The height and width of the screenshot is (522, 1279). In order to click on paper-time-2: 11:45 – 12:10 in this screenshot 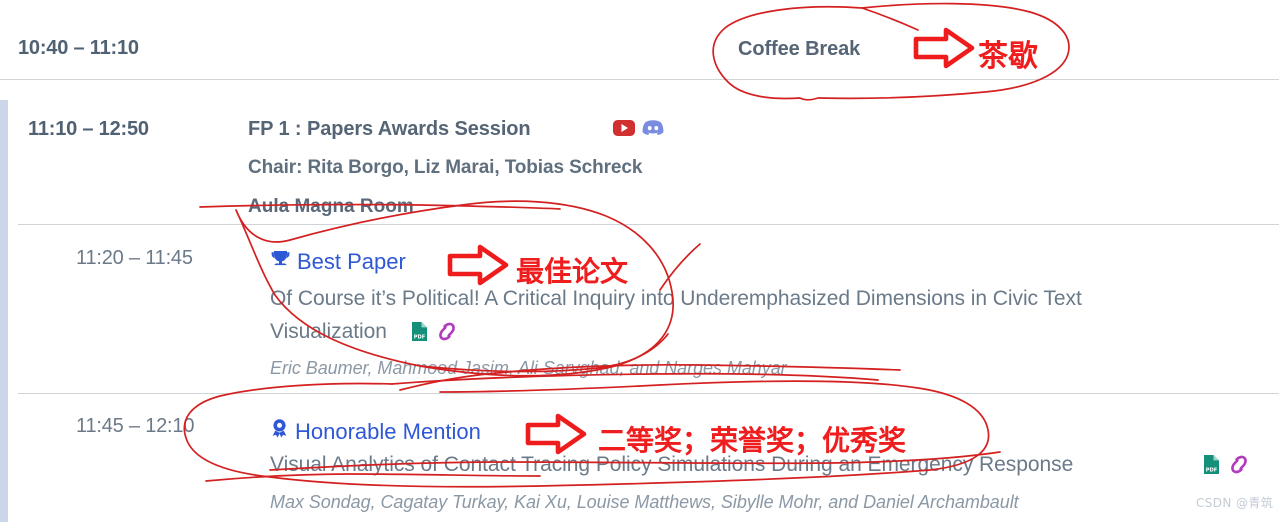, I will do `click(135, 426)`.